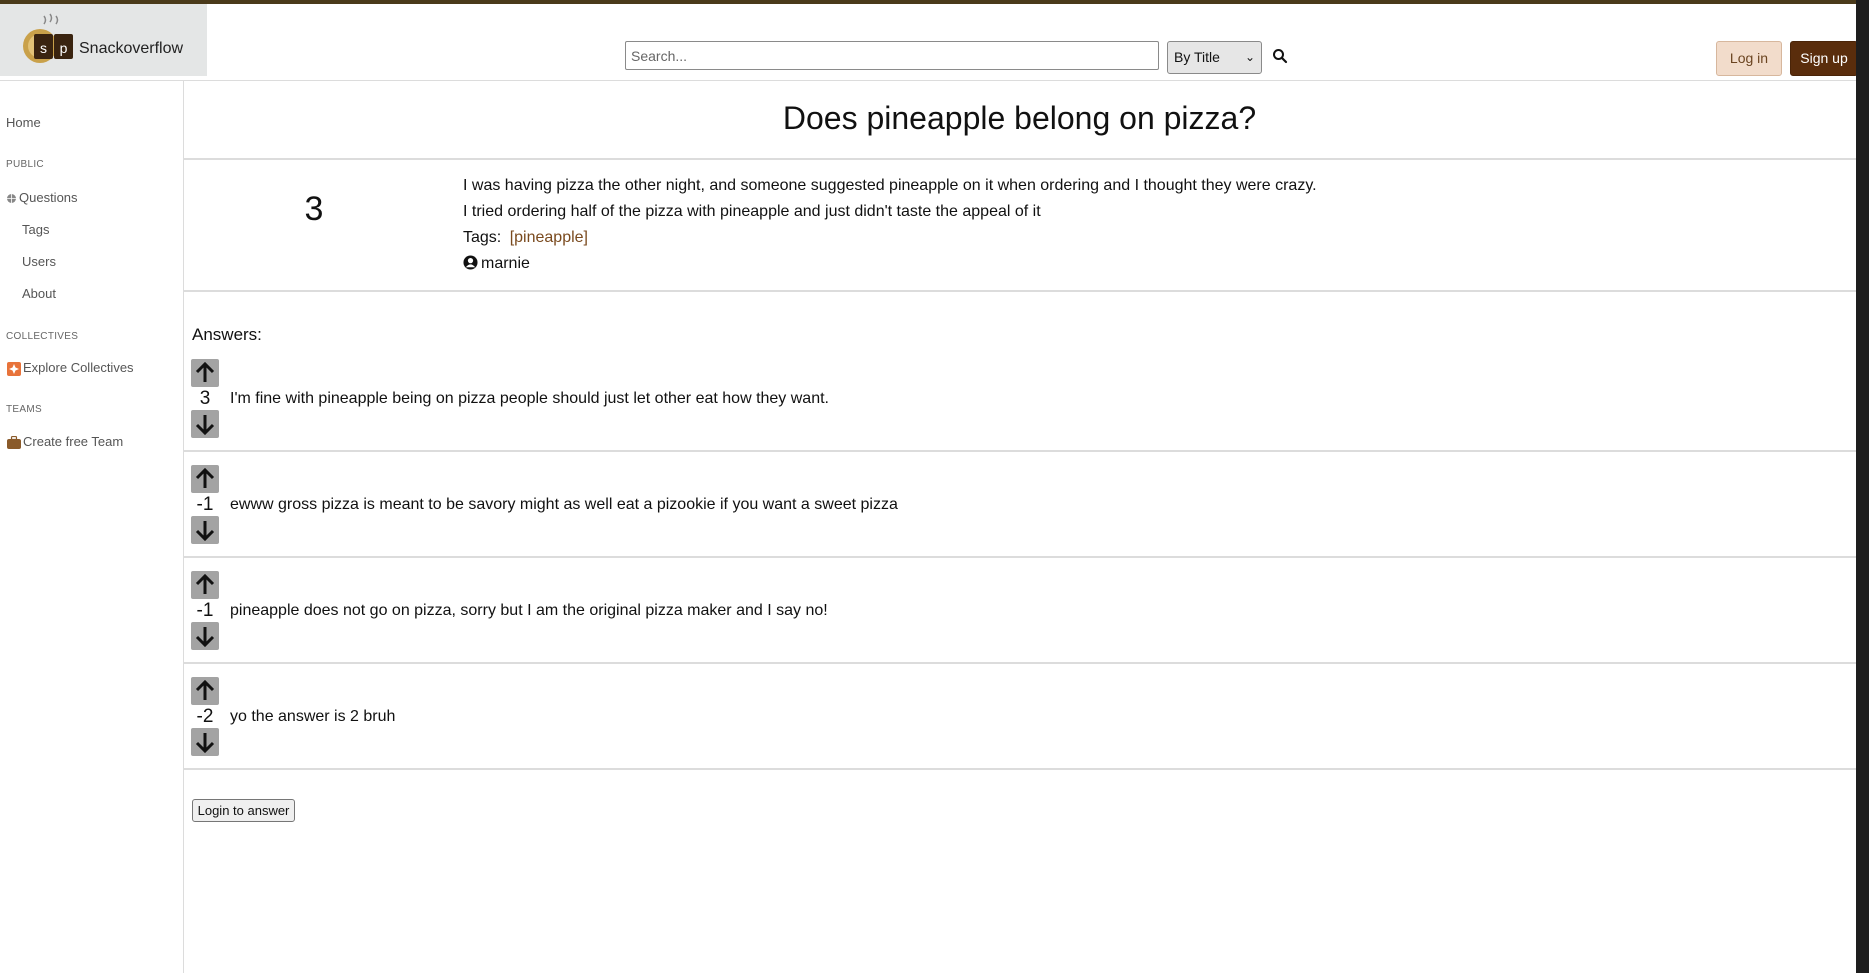 The height and width of the screenshot is (973, 1869). I want to click on question-tags: Tags: [pineapple], so click(525, 238).